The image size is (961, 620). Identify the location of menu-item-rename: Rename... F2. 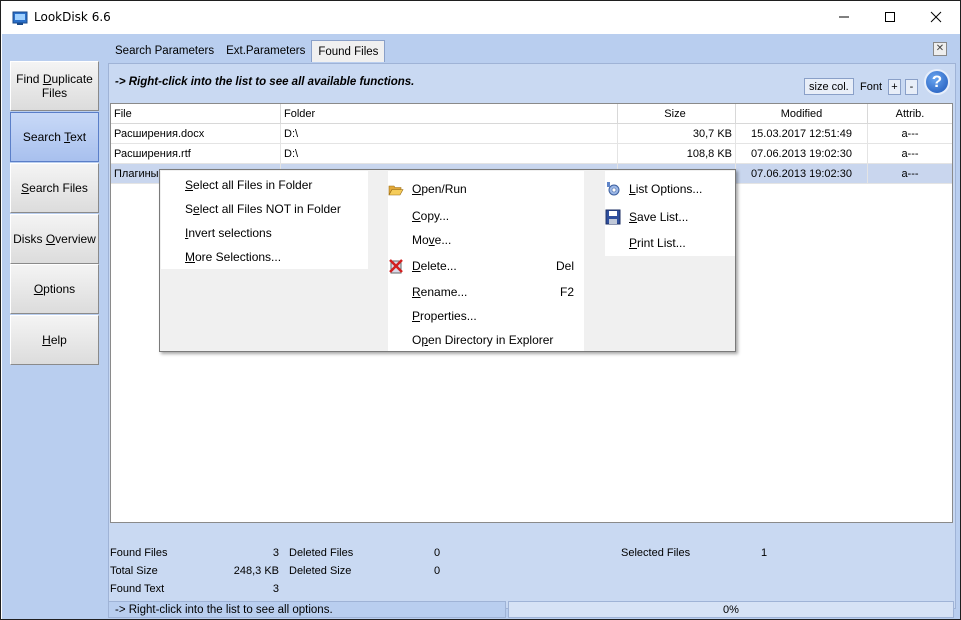
(493, 292).